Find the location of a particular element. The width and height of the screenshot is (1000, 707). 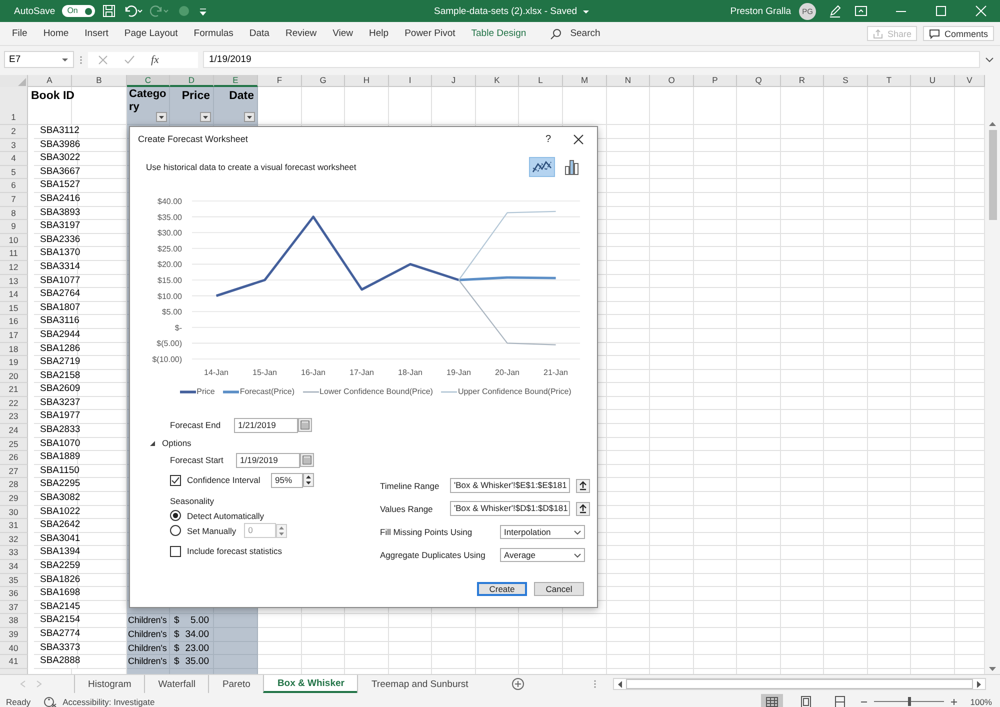

table-cell: SBA2888 is located at coordinates (56, 662).